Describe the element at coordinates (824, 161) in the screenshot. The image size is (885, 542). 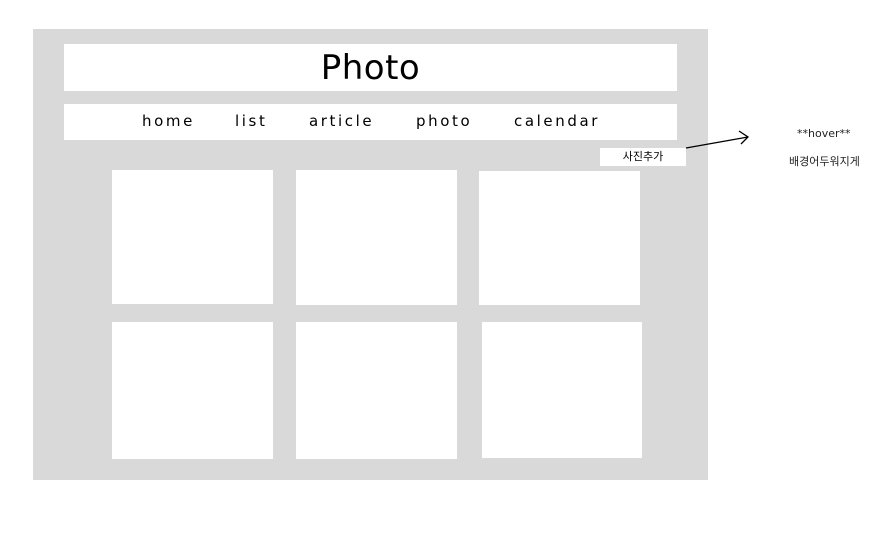
I see `hover-annotation-note: 배경어두워지게` at that location.